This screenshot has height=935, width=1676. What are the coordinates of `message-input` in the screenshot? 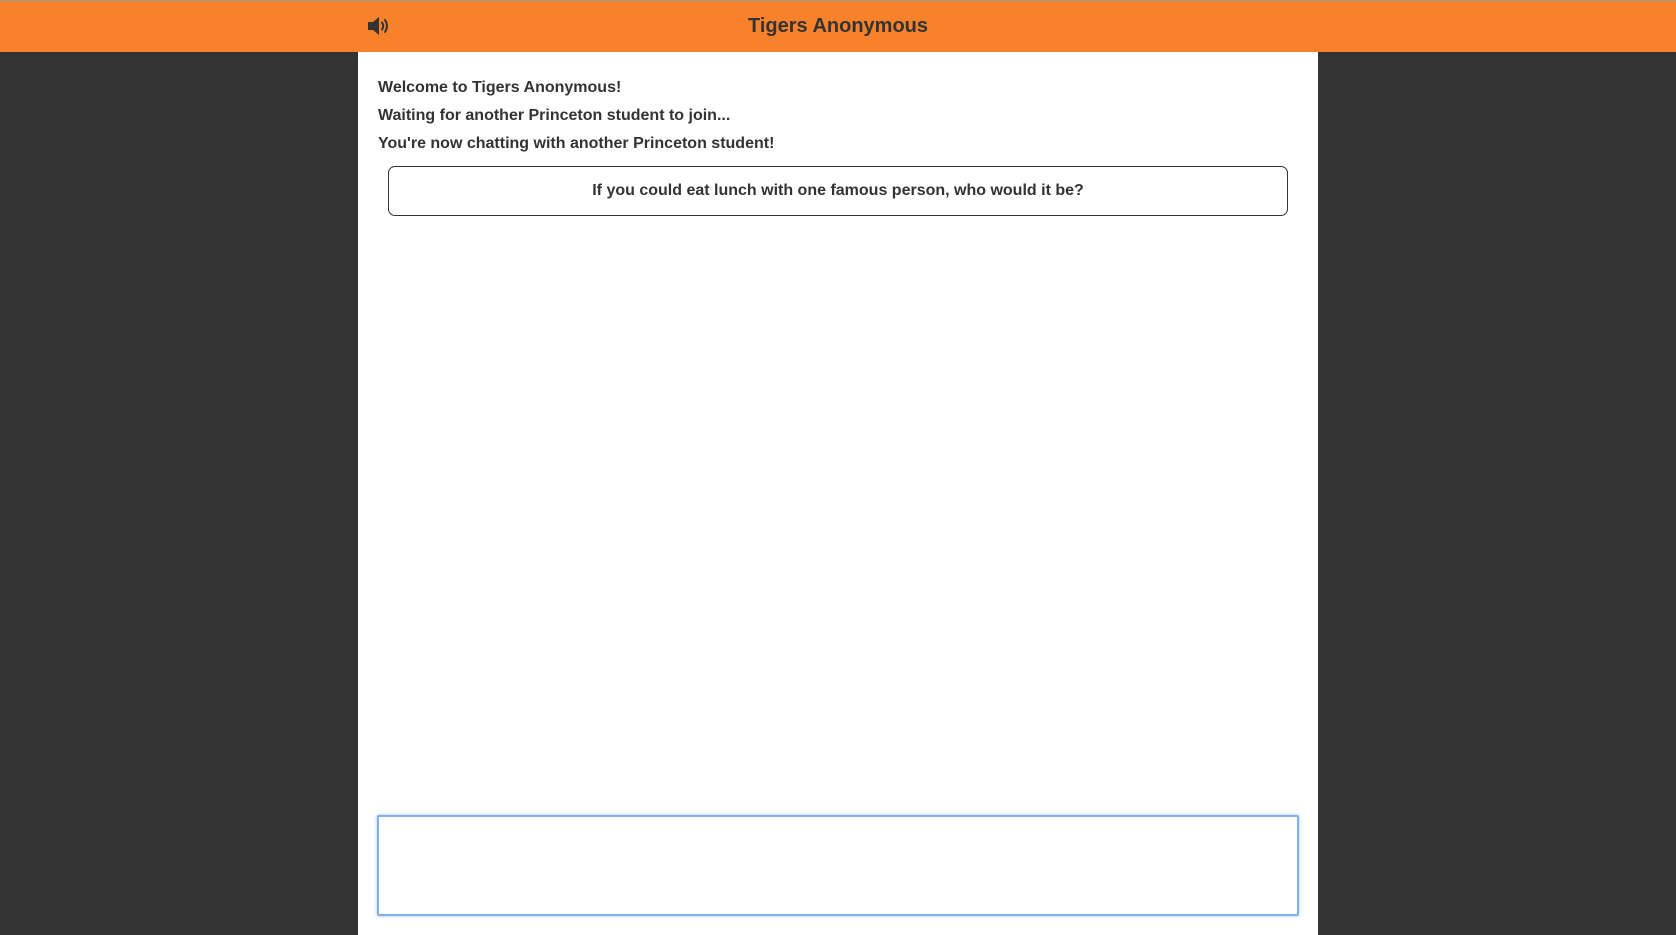 It's located at (838, 865).